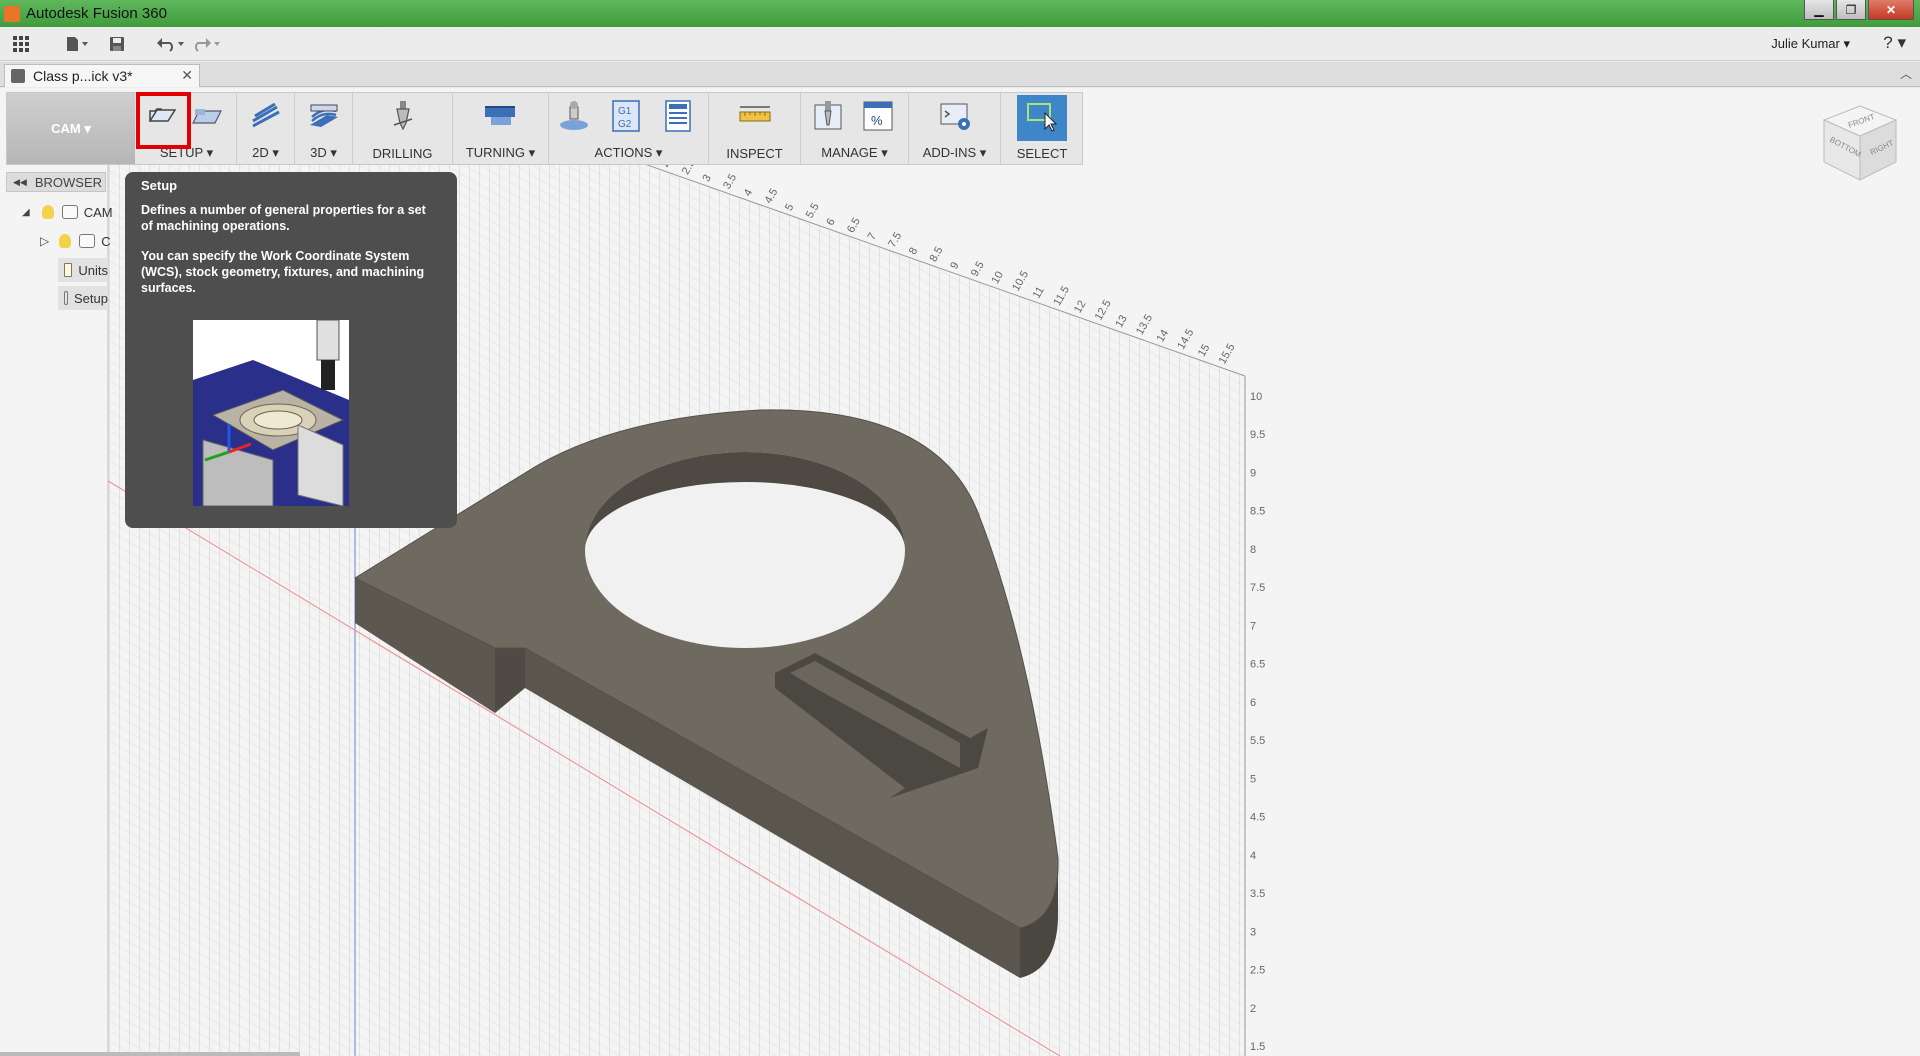 The width and height of the screenshot is (1920, 1056). What do you see at coordinates (978, 268) in the screenshot?
I see `grid-tick-label: 9.5` at bounding box center [978, 268].